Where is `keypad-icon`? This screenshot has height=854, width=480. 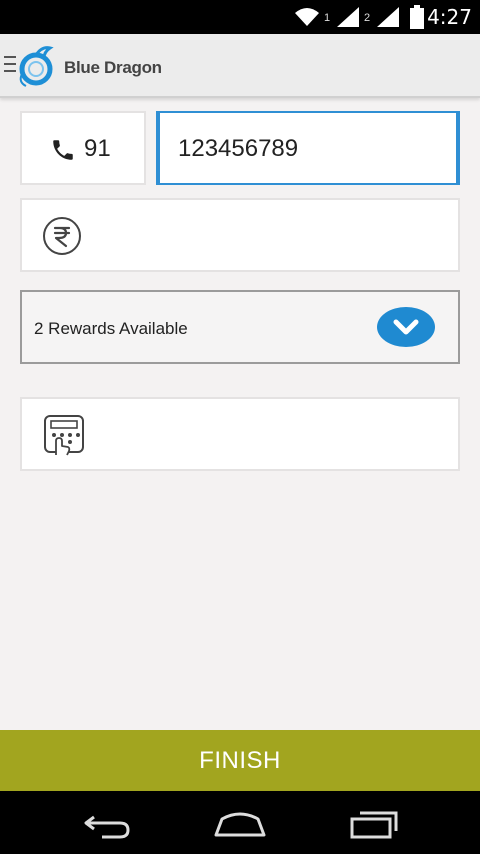 keypad-icon is located at coordinates (64, 435).